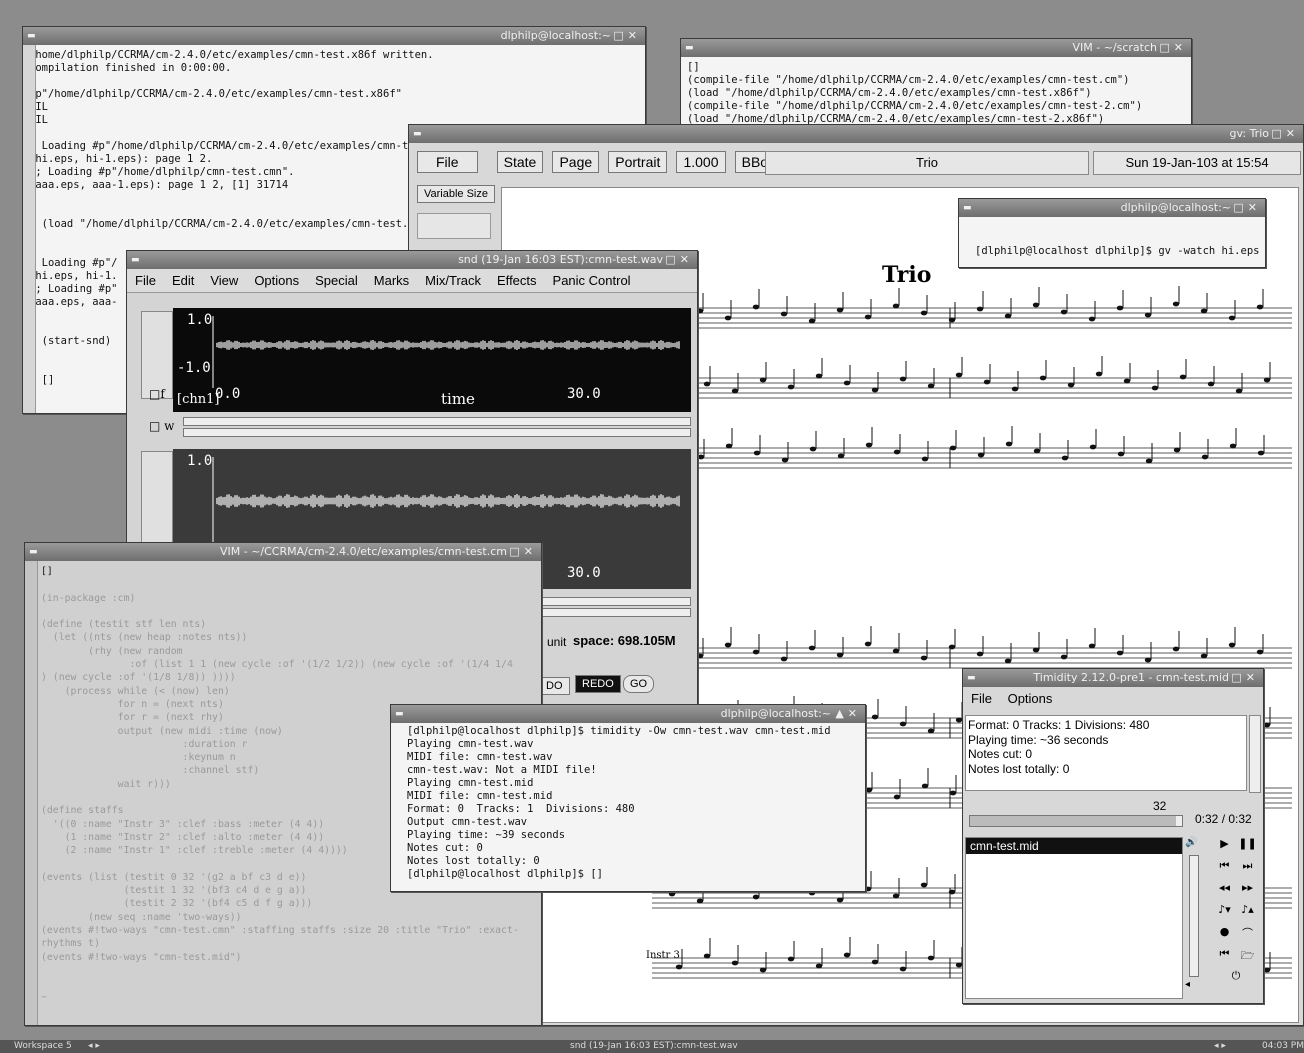 The height and width of the screenshot is (1053, 1304). What do you see at coordinates (412, 260) in the screenshot?
I see `snd-titlebar: ▬ snd (19-Jan 16:03 EST):cmn-test.wav □✕` at bounding box center [412, 260].